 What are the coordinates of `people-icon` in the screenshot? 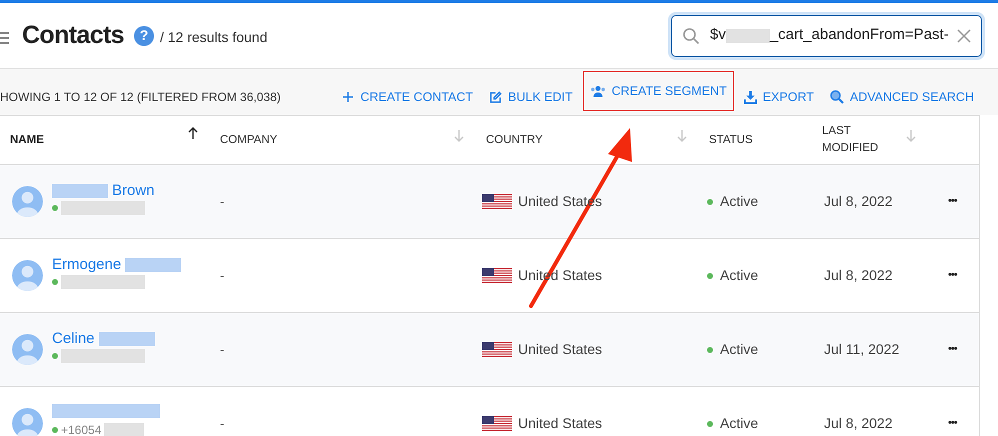 It's located at (598, 91).